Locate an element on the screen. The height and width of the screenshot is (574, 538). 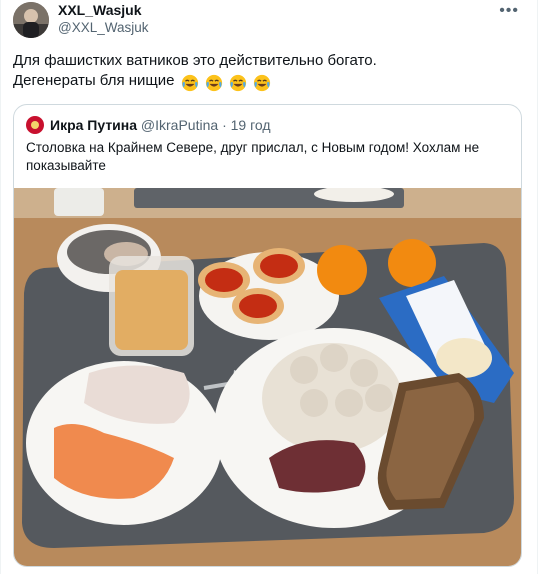
quoted-author-avatar is located at coordinates (35, 125).